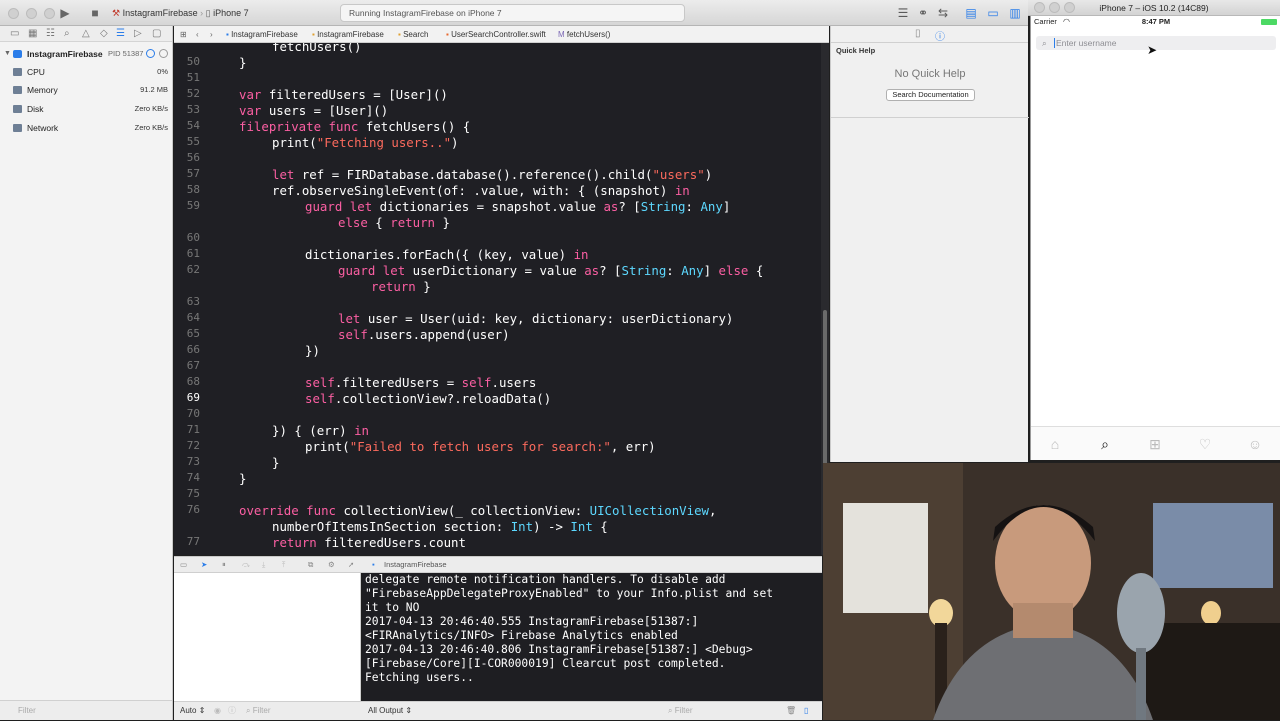  What do you see at coordinates (267, 637) in the screenshot?
I see `variables-view` at bounding box center [267, 637].